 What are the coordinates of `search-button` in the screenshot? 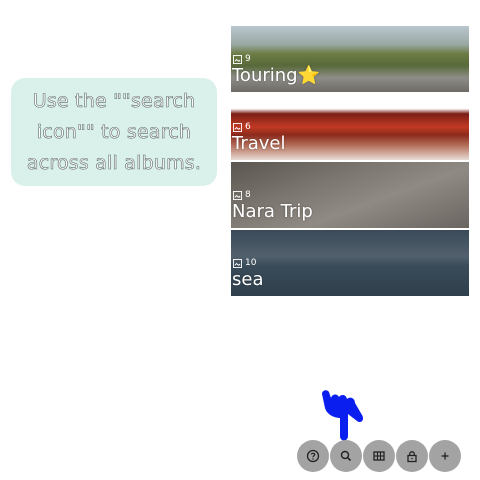 It's located at (346, 456).